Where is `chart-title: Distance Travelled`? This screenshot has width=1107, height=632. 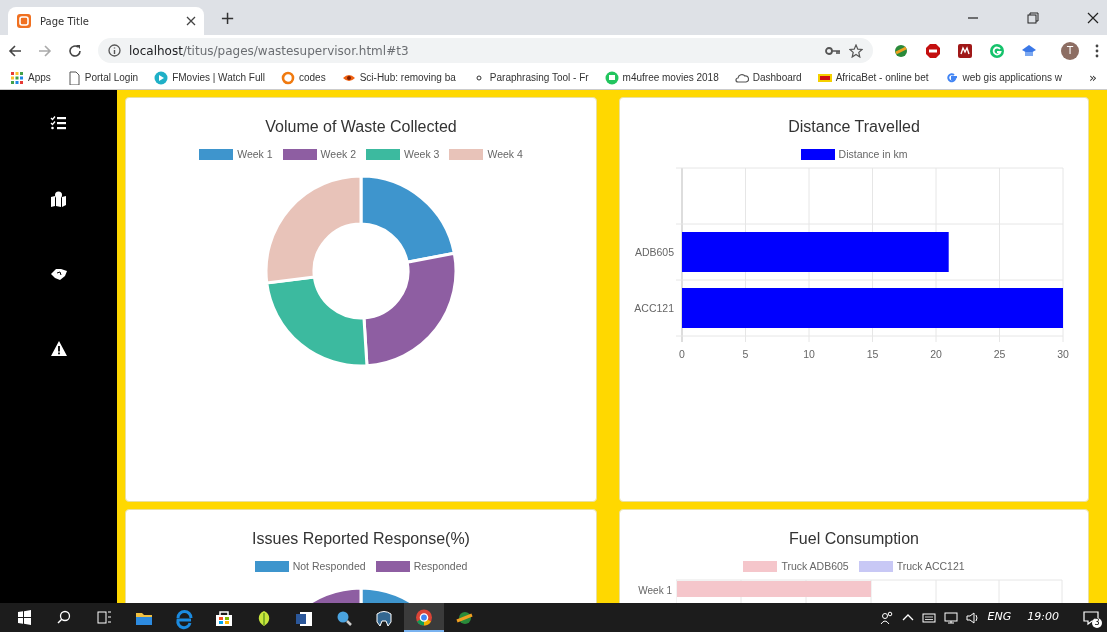 chart-title: Distance Travelled is located at coordinates (854, 127).